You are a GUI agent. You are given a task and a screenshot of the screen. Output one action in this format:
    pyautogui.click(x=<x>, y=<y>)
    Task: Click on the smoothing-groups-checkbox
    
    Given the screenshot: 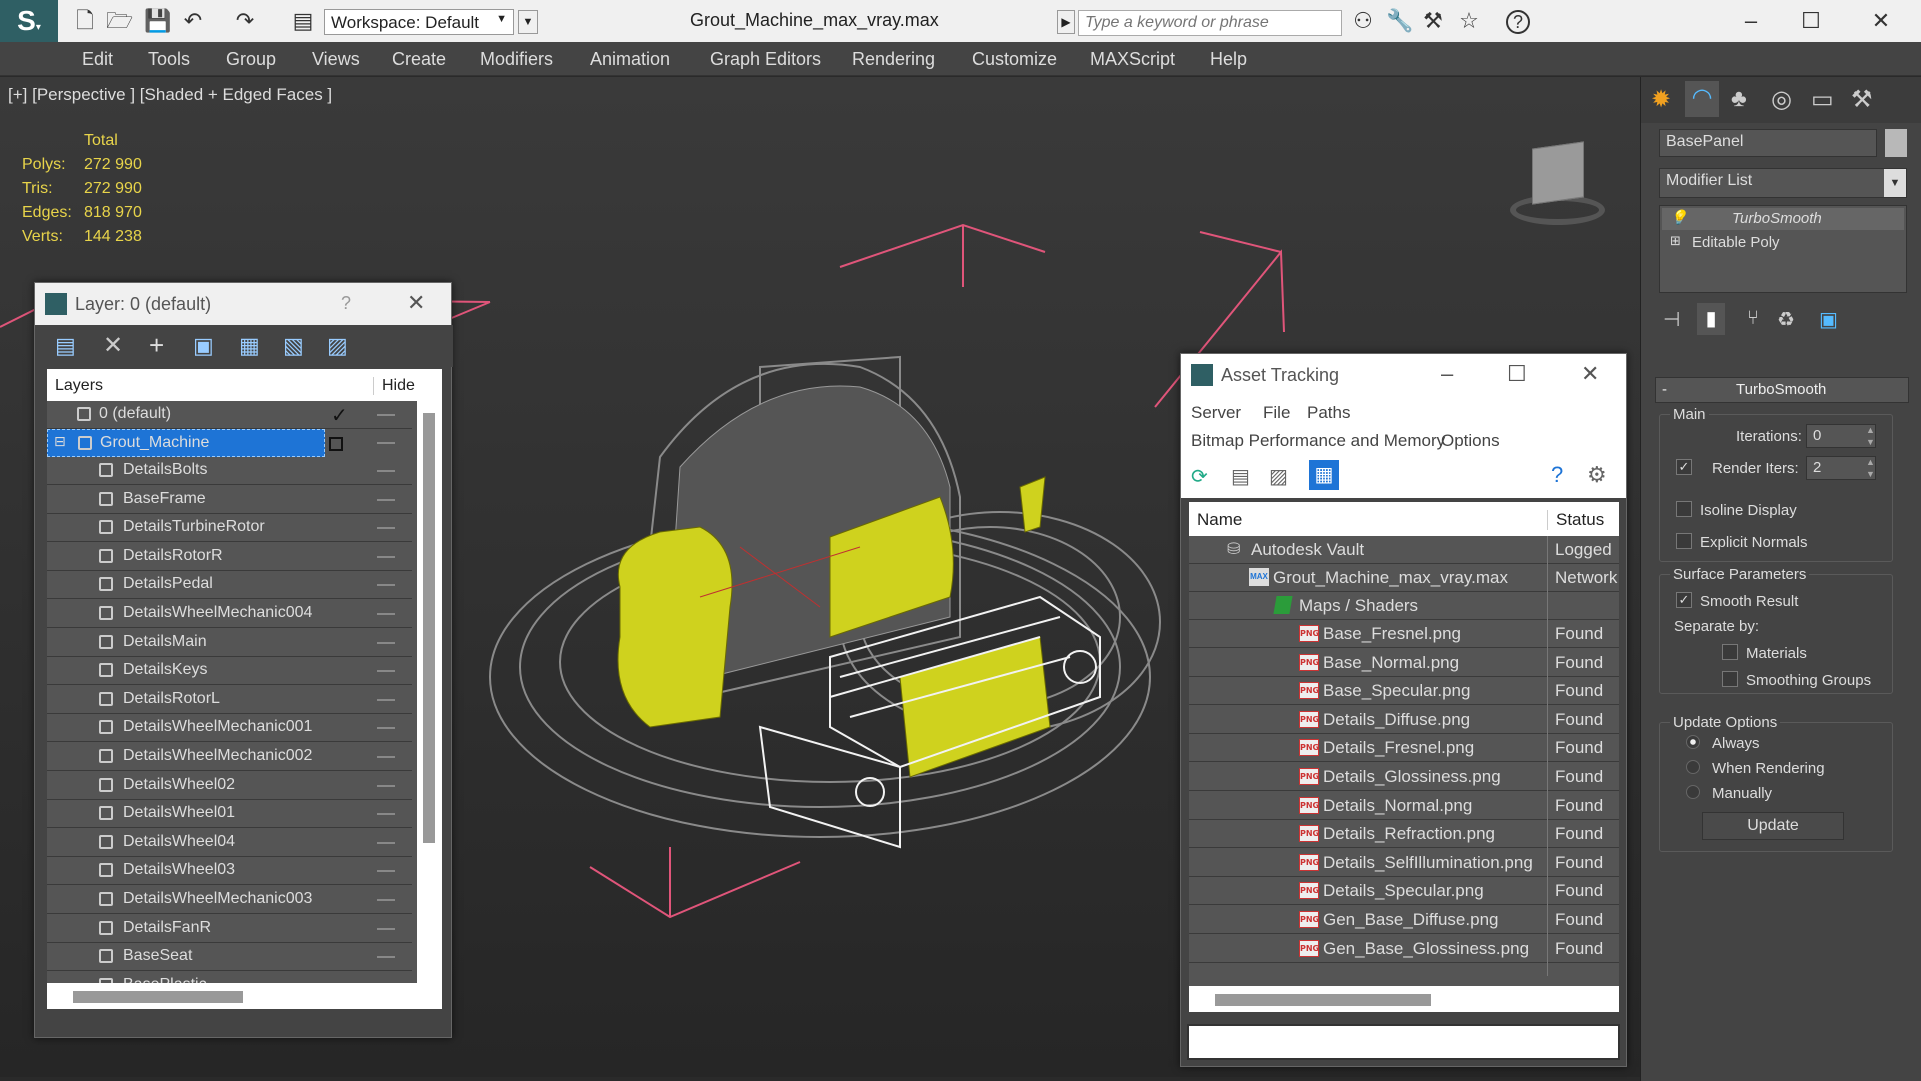 What is the action you would take?
    pyautogui.click(x=1730, y=679)
    